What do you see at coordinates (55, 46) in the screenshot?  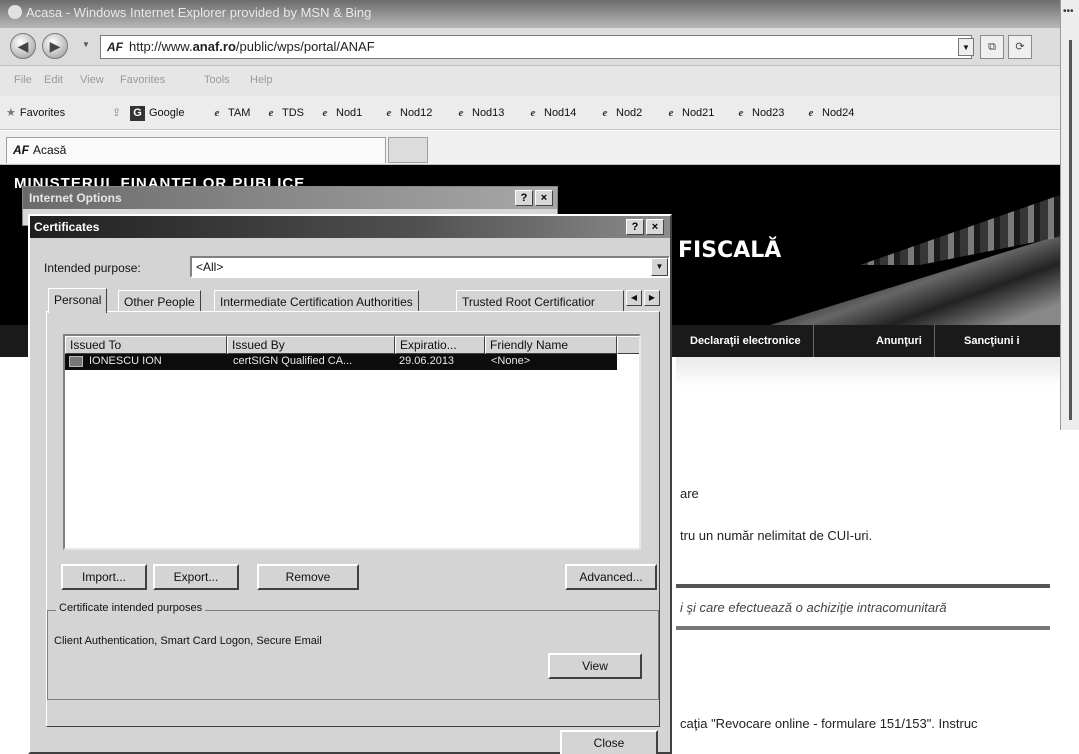 I see `forward-button: ▶` at bounding box center [55, 46].